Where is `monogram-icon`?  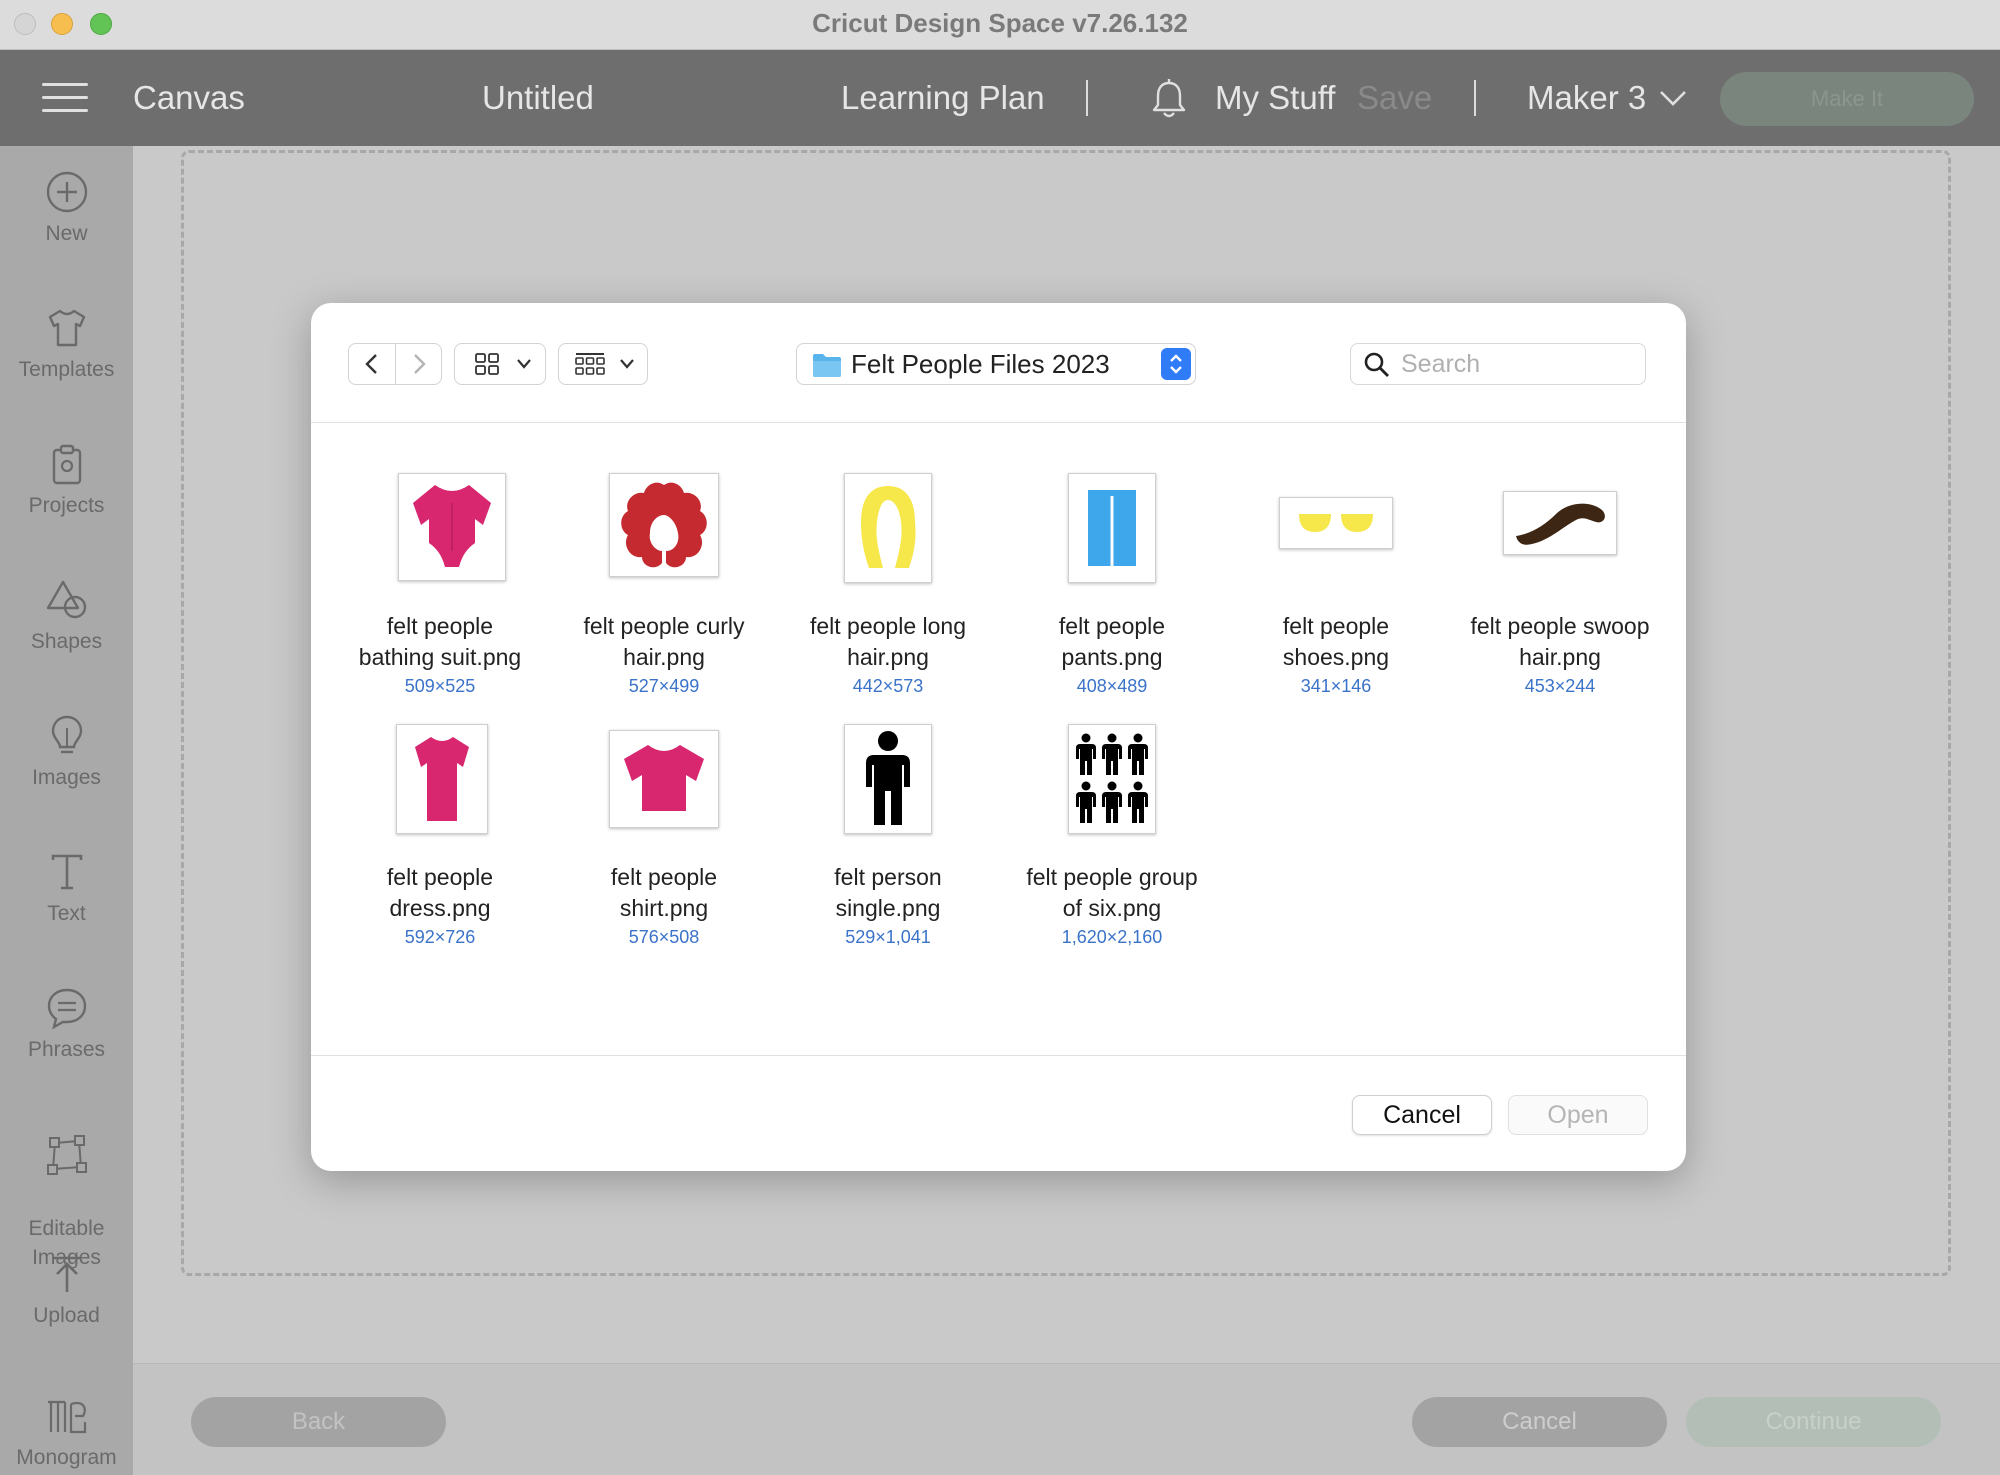 monogram-icon is located at coordinates (66, 1417).